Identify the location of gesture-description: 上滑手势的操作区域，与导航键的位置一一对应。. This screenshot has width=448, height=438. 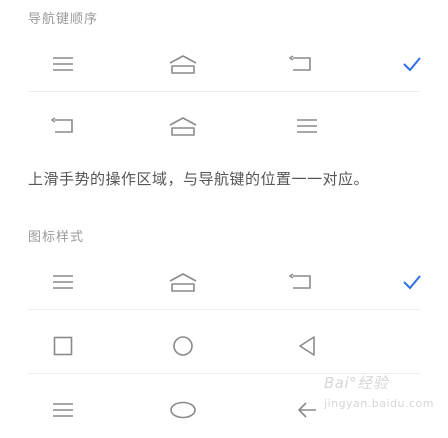
(199, 179).